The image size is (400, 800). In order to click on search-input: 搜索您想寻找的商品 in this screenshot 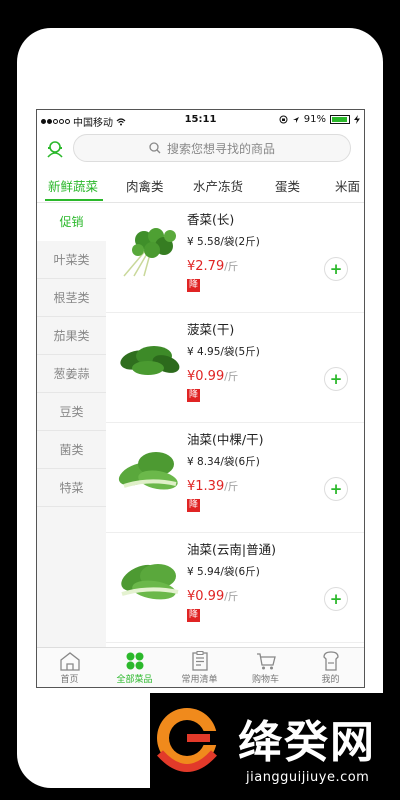, I will do `click(212, 148)`.